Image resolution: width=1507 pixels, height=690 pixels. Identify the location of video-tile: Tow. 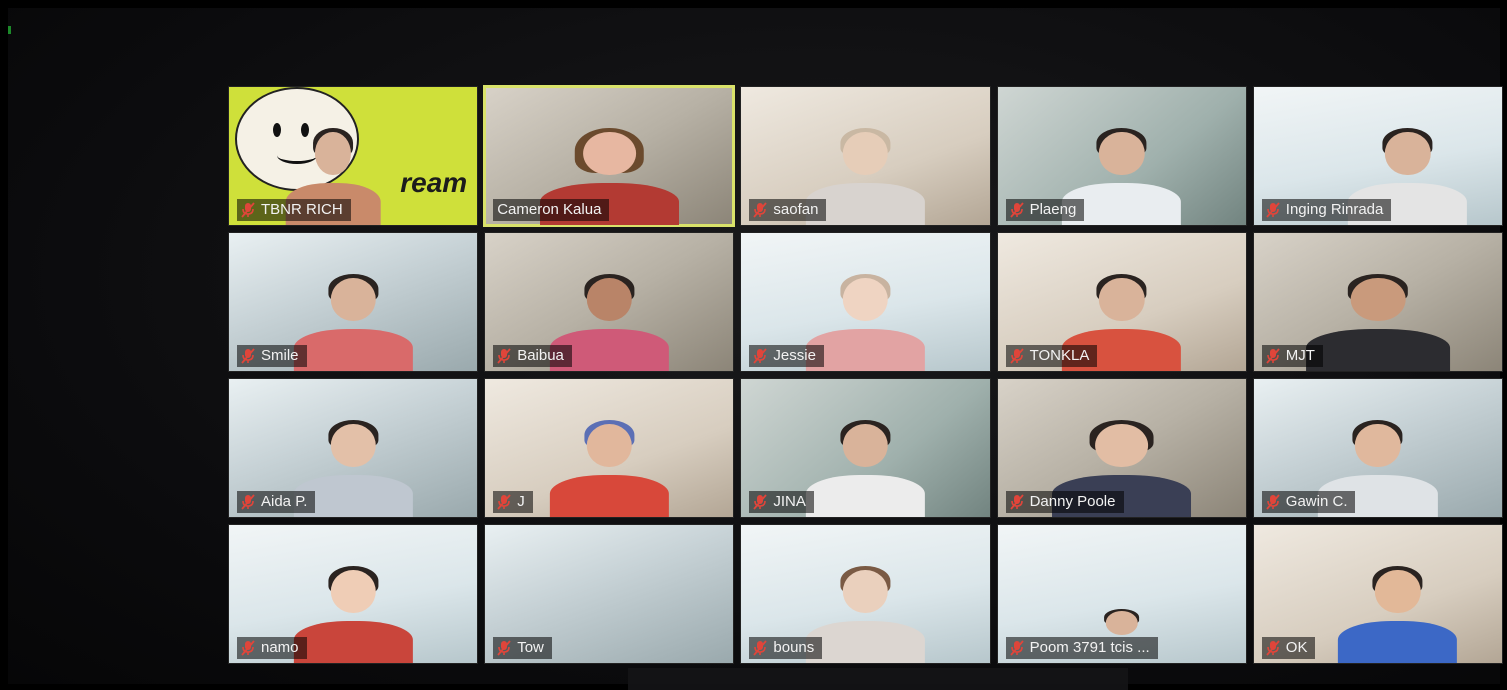
(609, 594).